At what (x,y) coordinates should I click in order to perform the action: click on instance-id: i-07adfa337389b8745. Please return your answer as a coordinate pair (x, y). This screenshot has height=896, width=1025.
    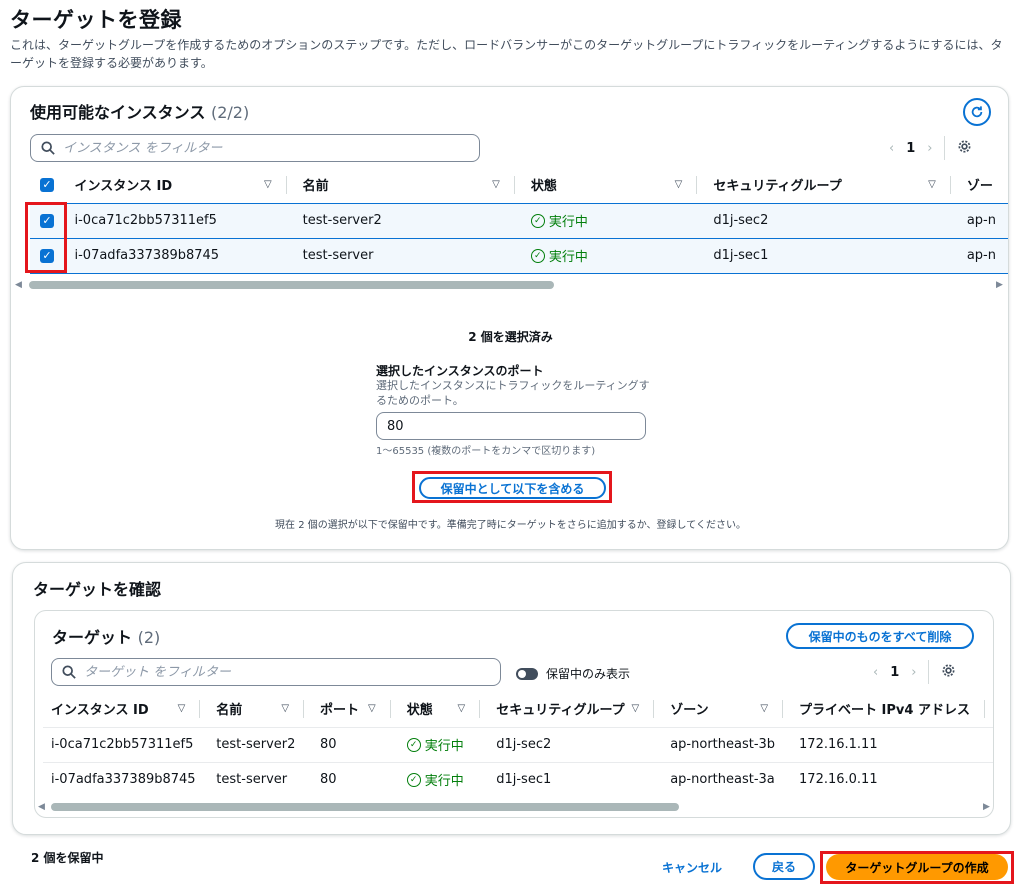
    Looking at the image, I should click on (126, 779).